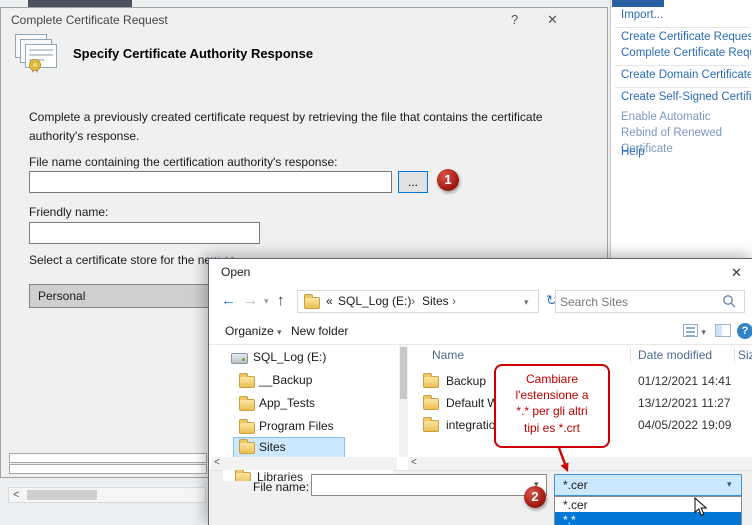 The image size is (752, 525). What do you see at coordinates (744, 331) in the screenshot?
I see `help-button: ?` at bounding box center [744, 331].